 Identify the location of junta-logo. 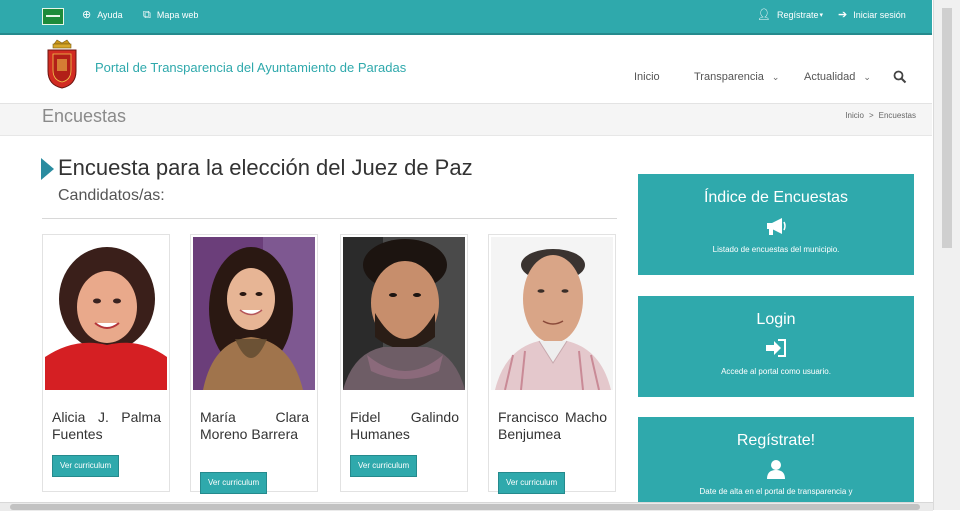
(53, 16).